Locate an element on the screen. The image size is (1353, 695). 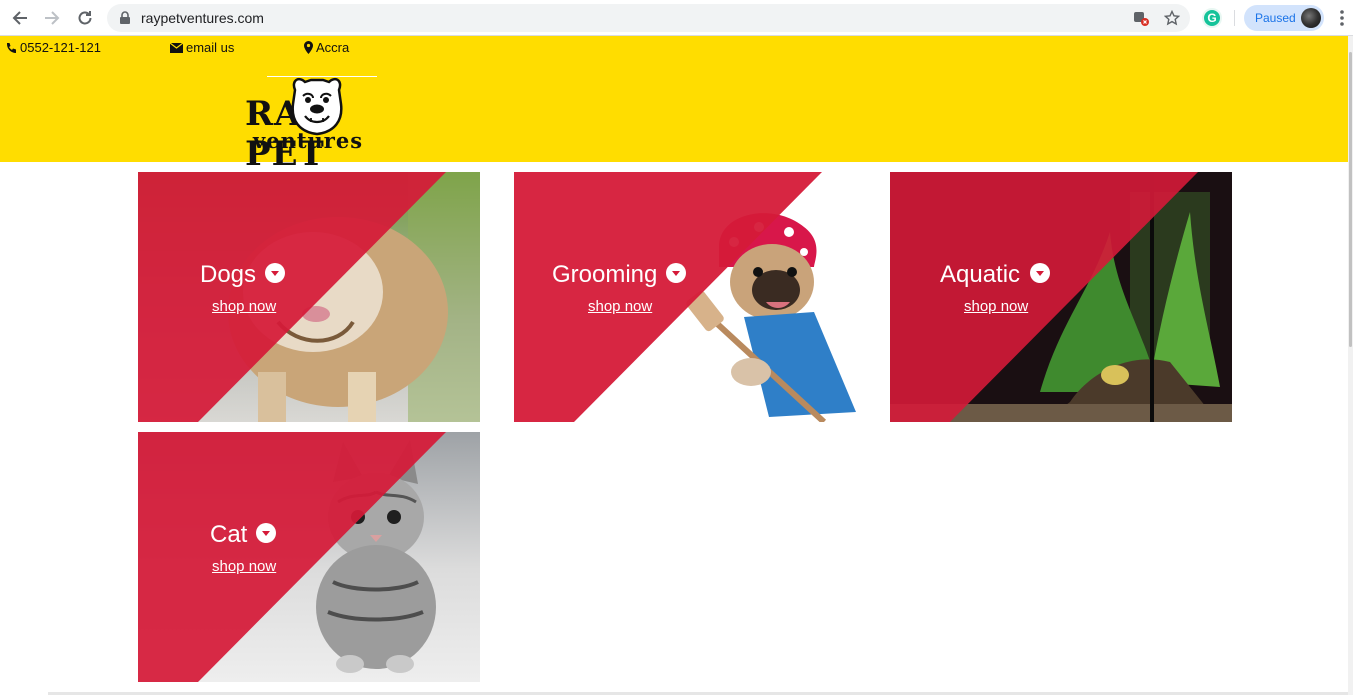
raypet-logo: RAY PET ventures is located at coordinates (321, 125).